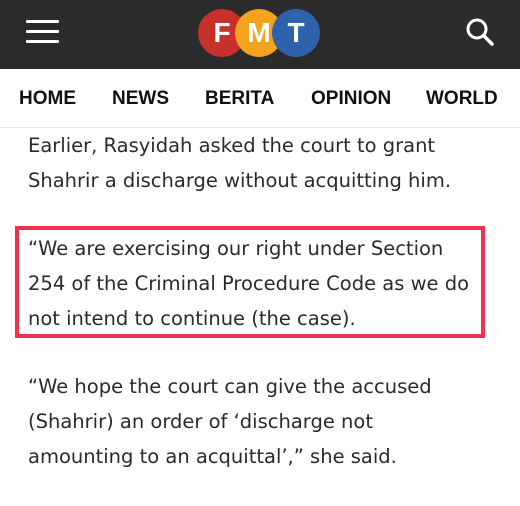 The image size is (520, 506). Describe the element at coordinates (42, 32) in the screenshot. I see `hamburger-menu-icon` at that location.